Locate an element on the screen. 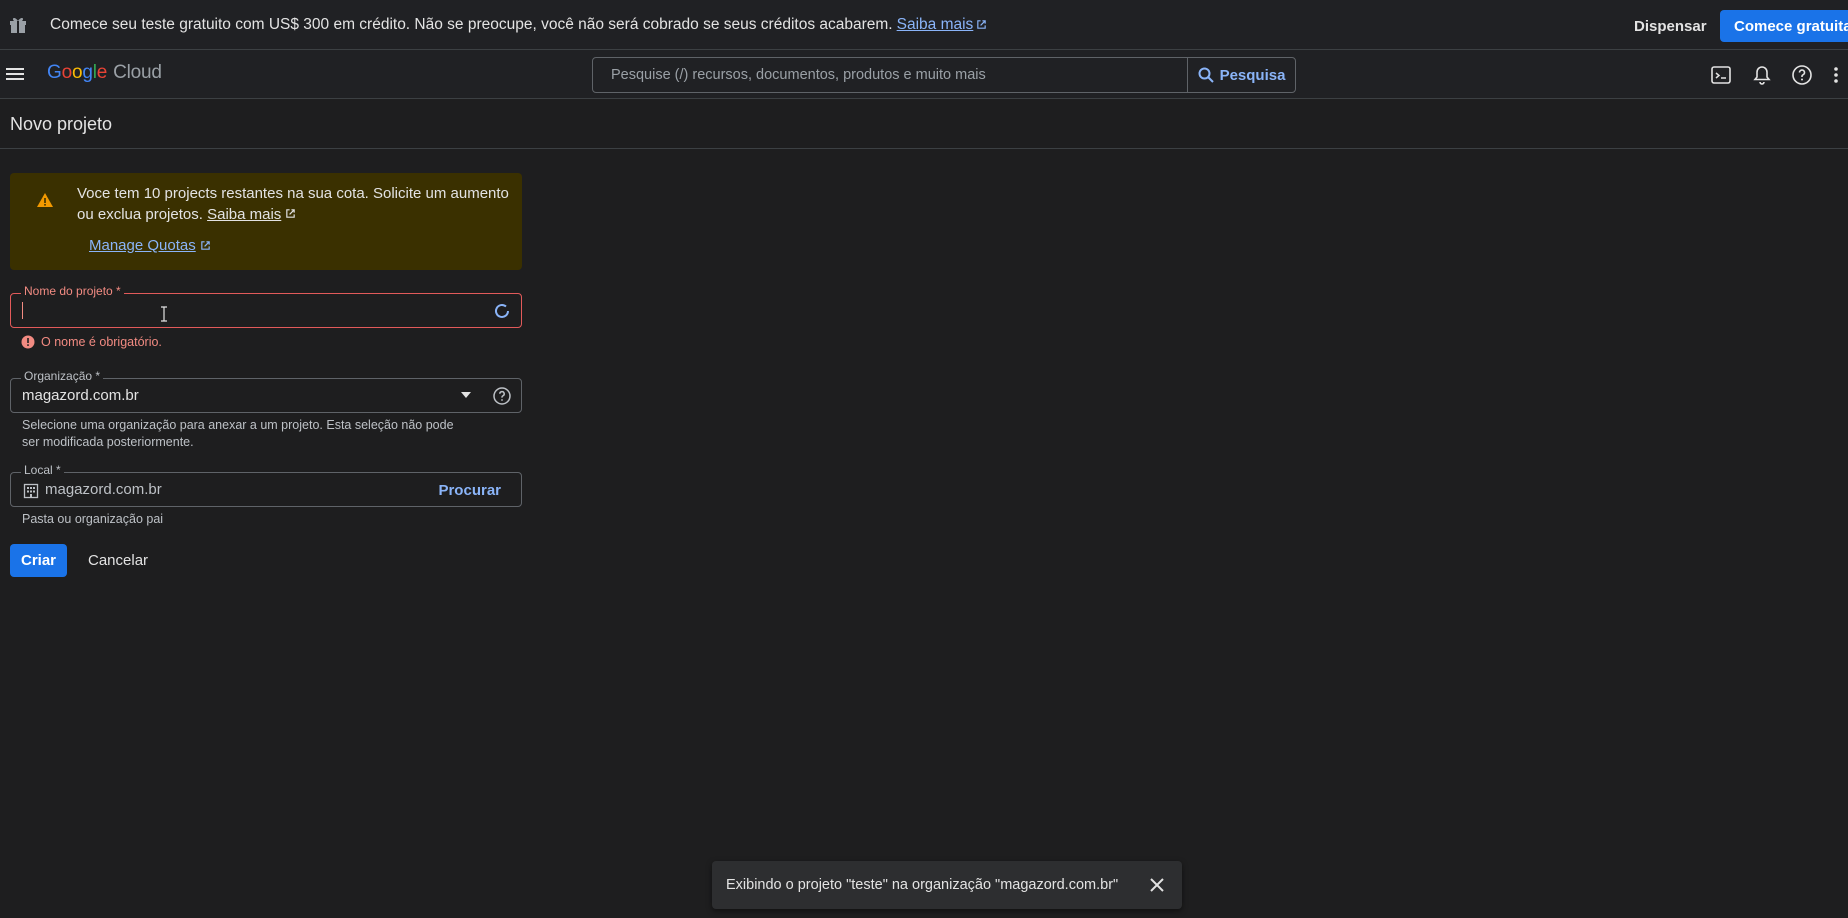 The height and width of the screenshot is (918, 1848). error-icon is located at coordinates (28, 342).